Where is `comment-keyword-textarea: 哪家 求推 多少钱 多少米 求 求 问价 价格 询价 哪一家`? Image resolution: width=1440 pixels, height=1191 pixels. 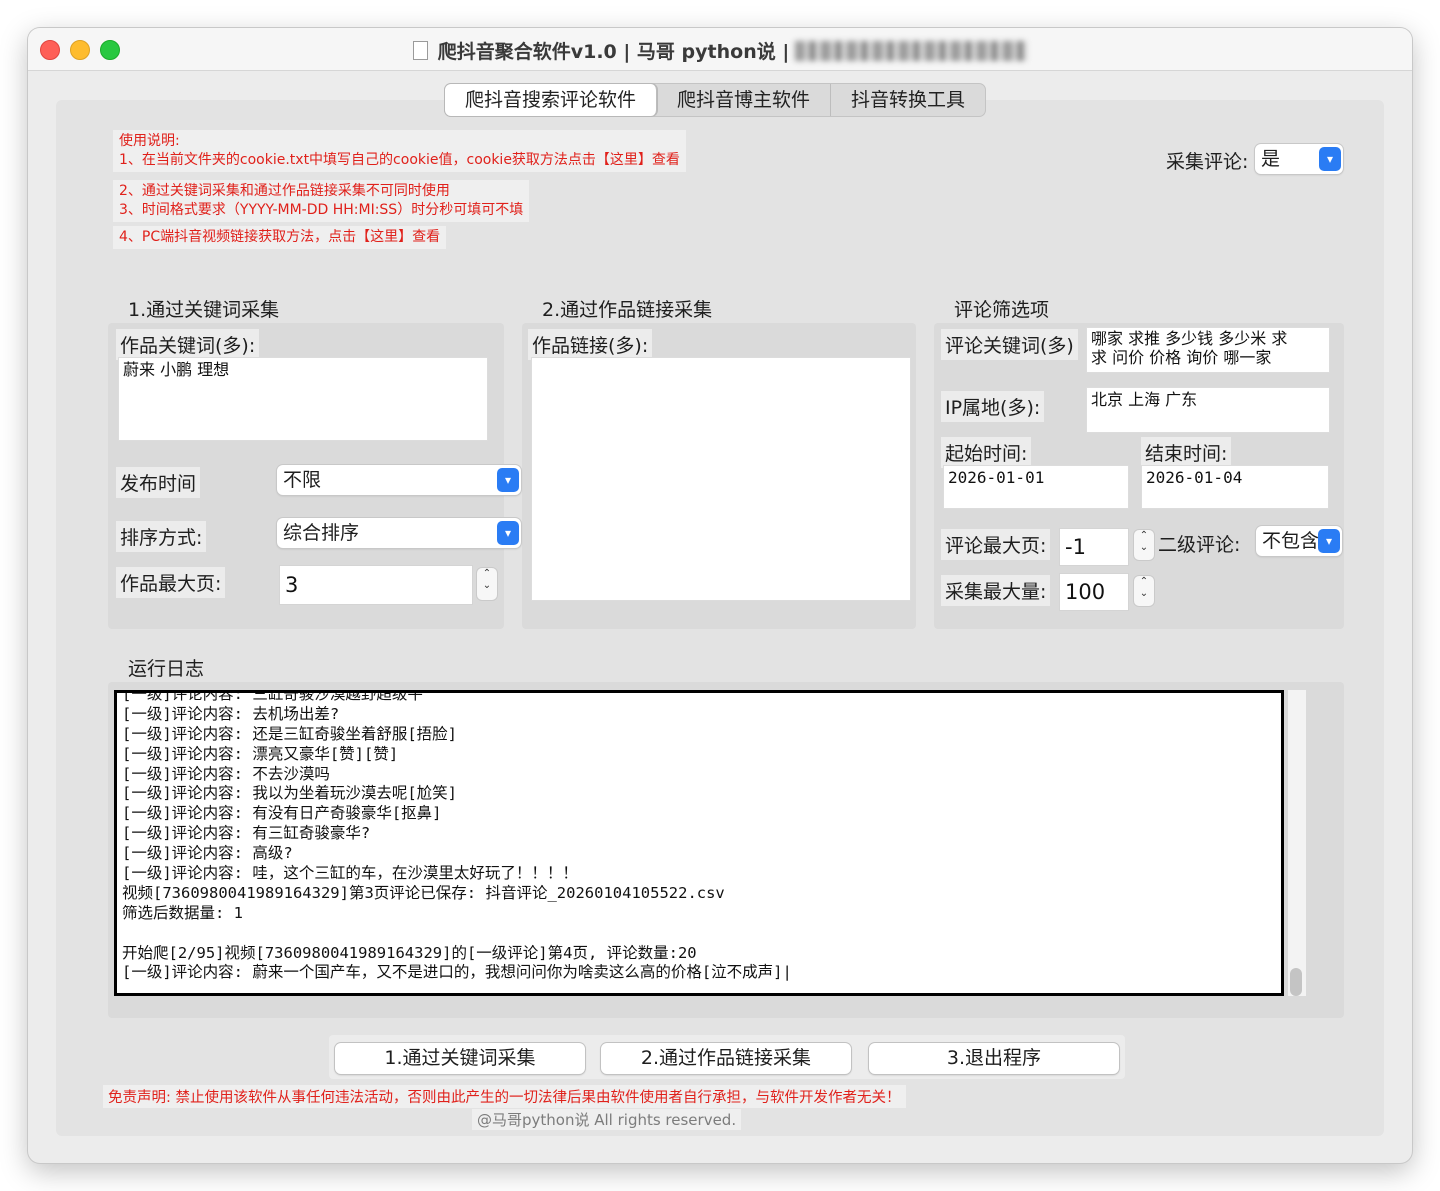 comment-keyword-textarea: 哪家 求推 多少钱 多少米 求 求 问价 价格 询价 哪一家 is located at coordinates (1208, 350).